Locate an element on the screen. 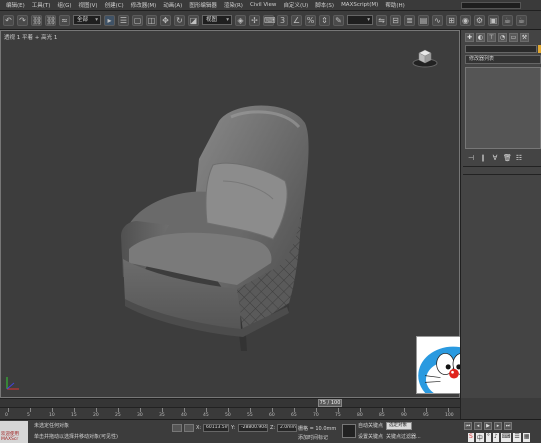 This screenshot has width=541, height=443. hierarchy-tab-icon: ⊤ is located at coordinates (491, 37).